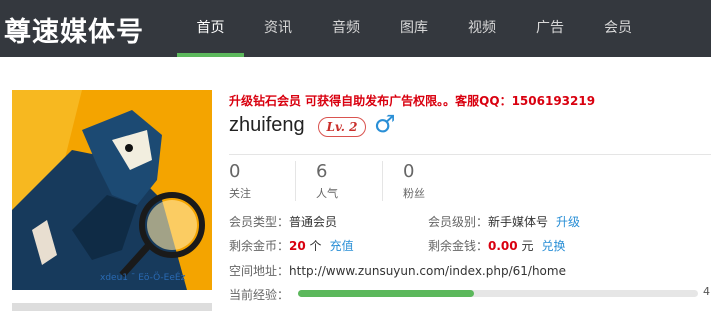 Image resolution: width=711 pixels, height=311 pixels. I want to click on member-type-label: 会员类型：, so click(259, 222).